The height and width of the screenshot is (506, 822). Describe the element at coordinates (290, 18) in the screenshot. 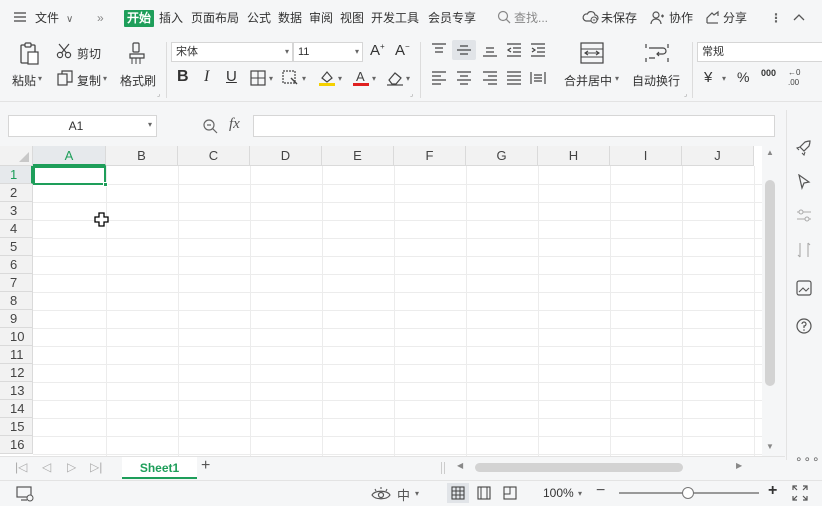

I see `tab-data: 数据` at that location.